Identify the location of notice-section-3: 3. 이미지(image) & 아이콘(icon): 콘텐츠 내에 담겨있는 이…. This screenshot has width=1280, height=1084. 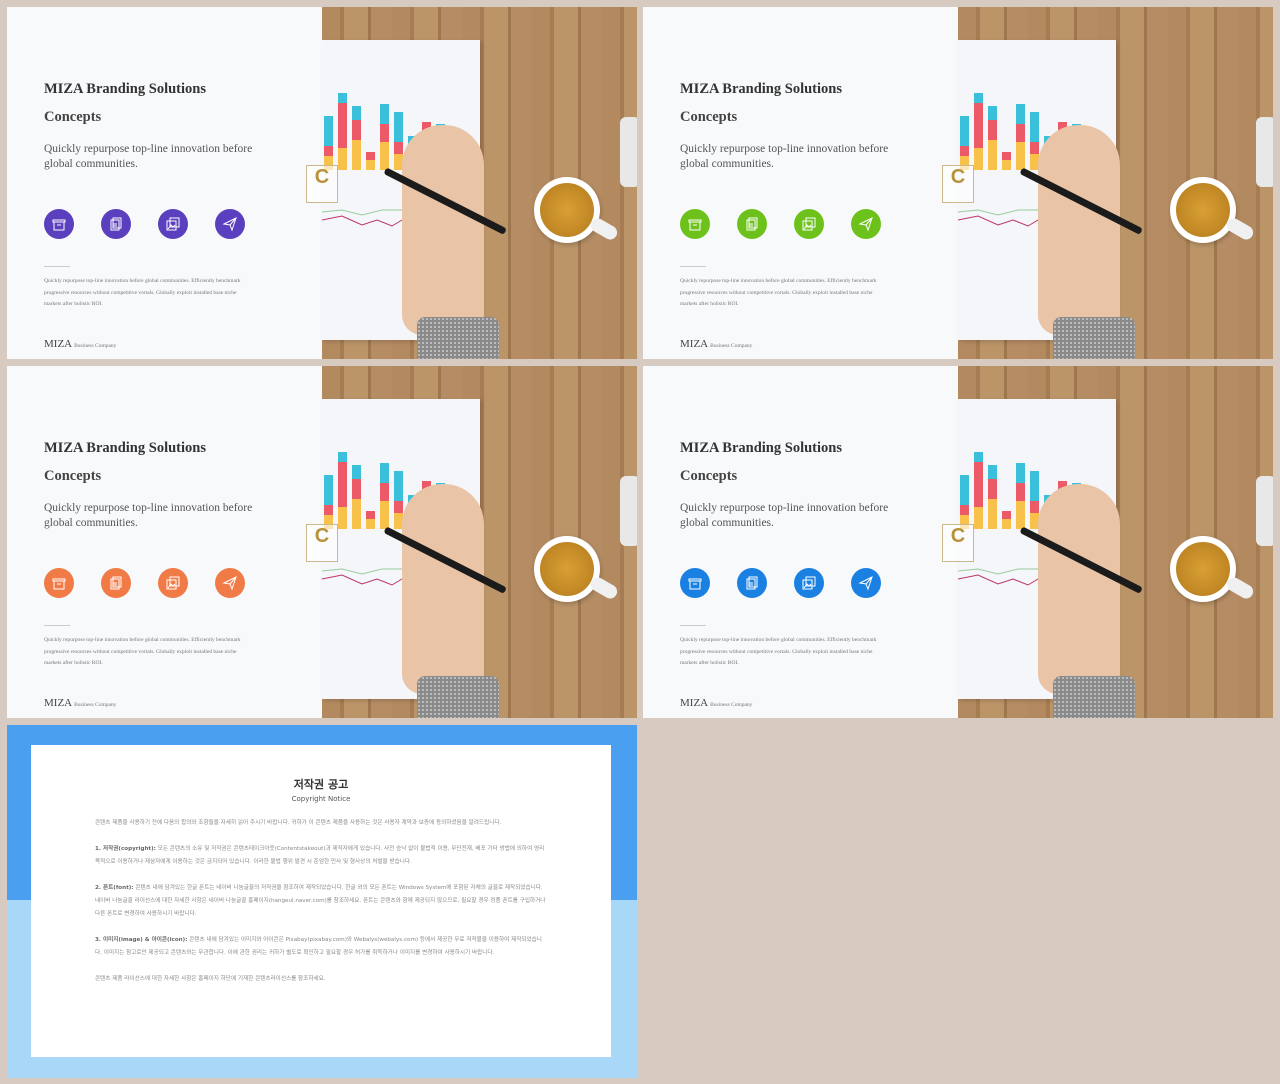
(321, 947).